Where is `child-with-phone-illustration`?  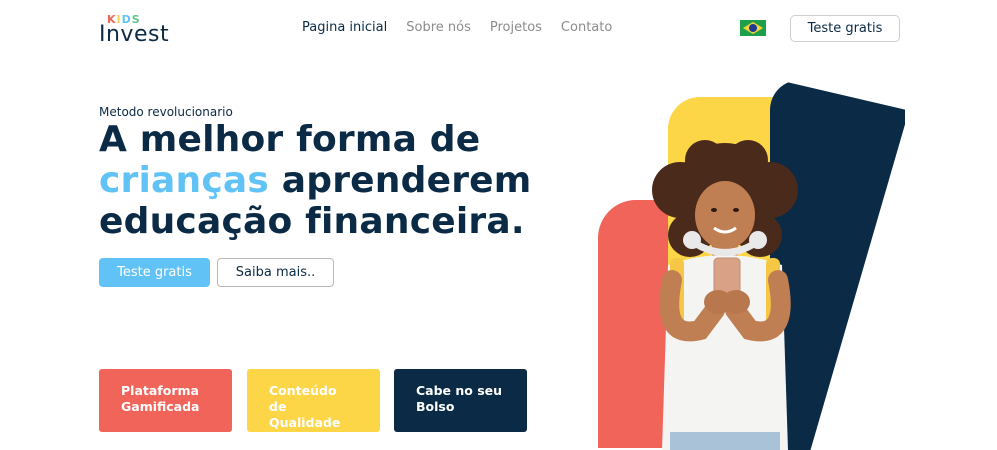 child-with-phone-illustration is located at coordinates (725, 295).